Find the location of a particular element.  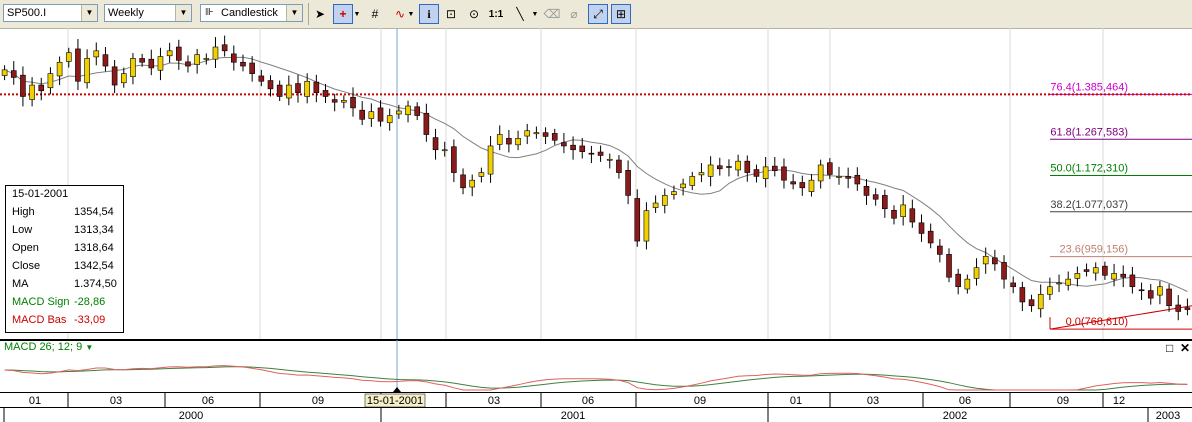

maximize-icon: □ is located at coordinates (1169, 348).